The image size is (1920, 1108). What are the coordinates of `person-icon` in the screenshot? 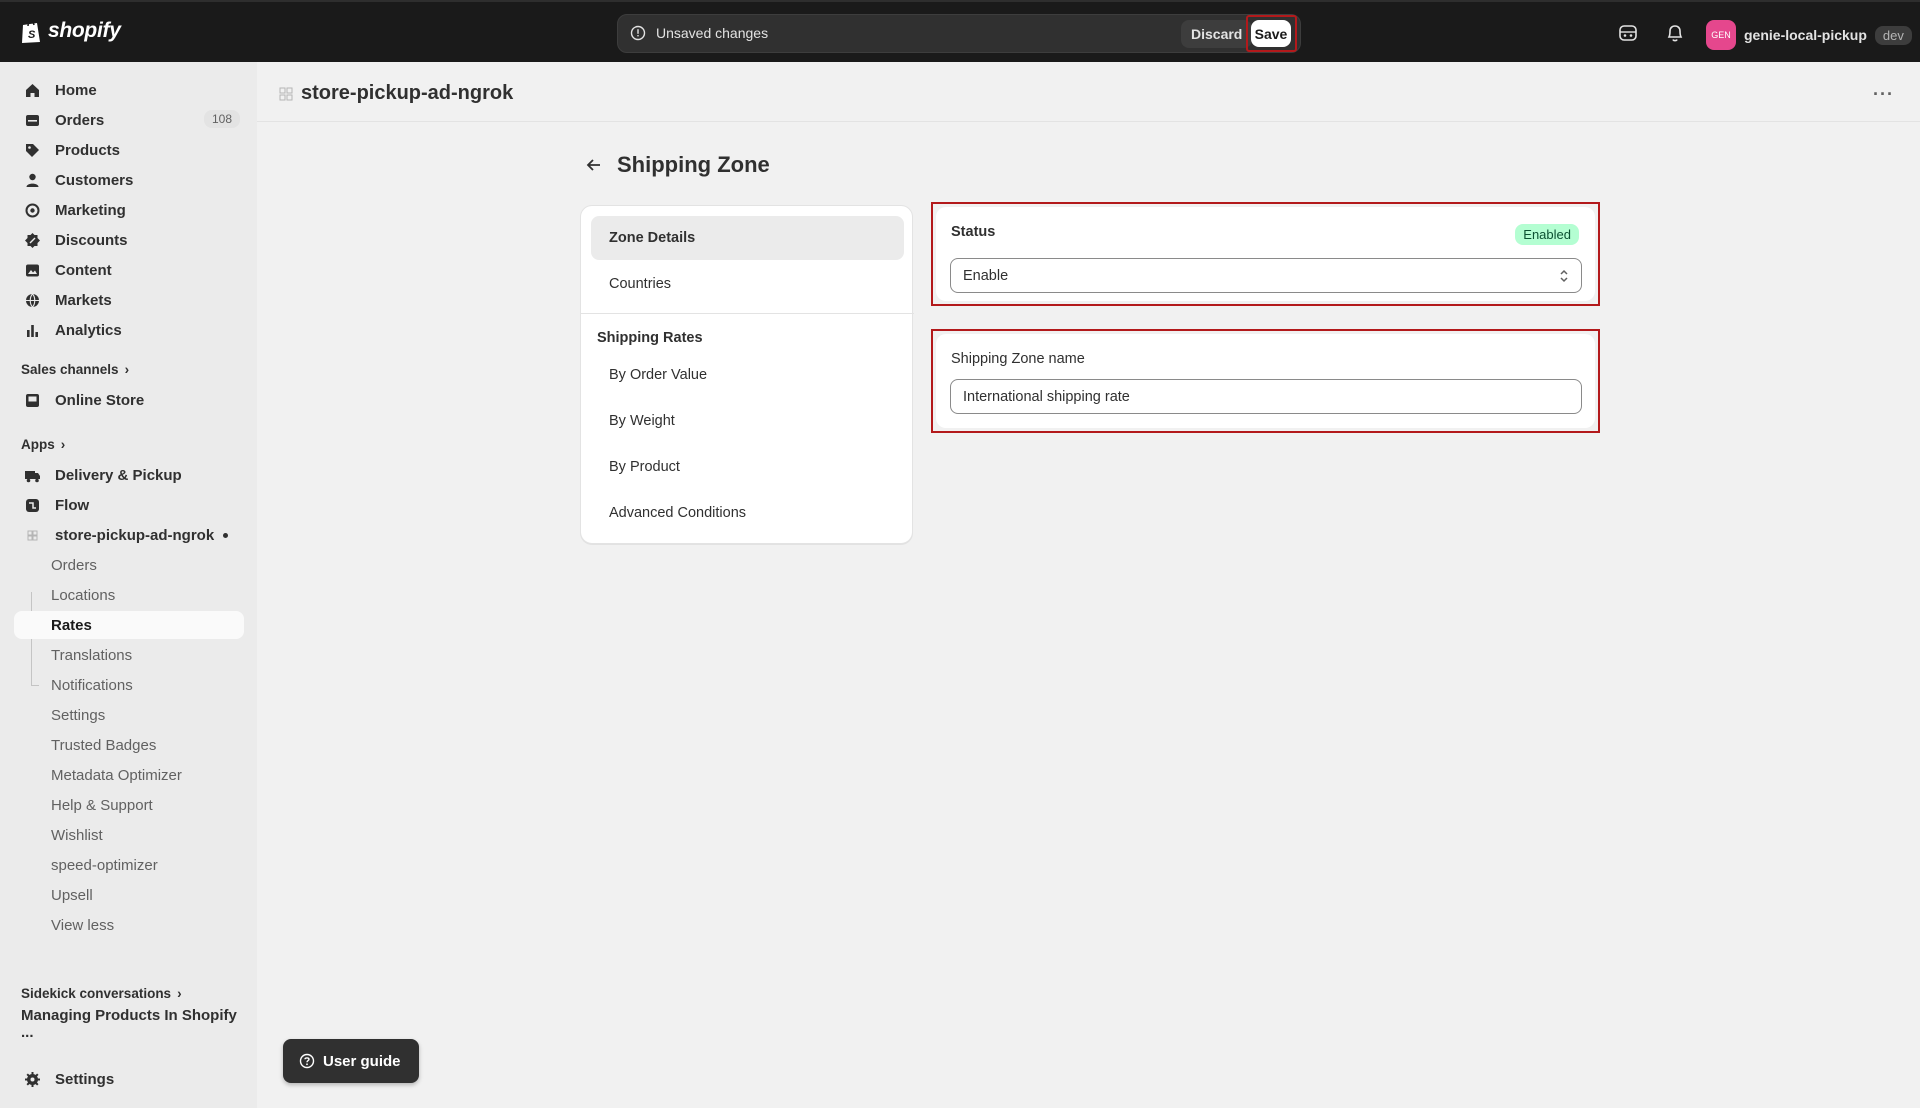 It's located at (32, 180).